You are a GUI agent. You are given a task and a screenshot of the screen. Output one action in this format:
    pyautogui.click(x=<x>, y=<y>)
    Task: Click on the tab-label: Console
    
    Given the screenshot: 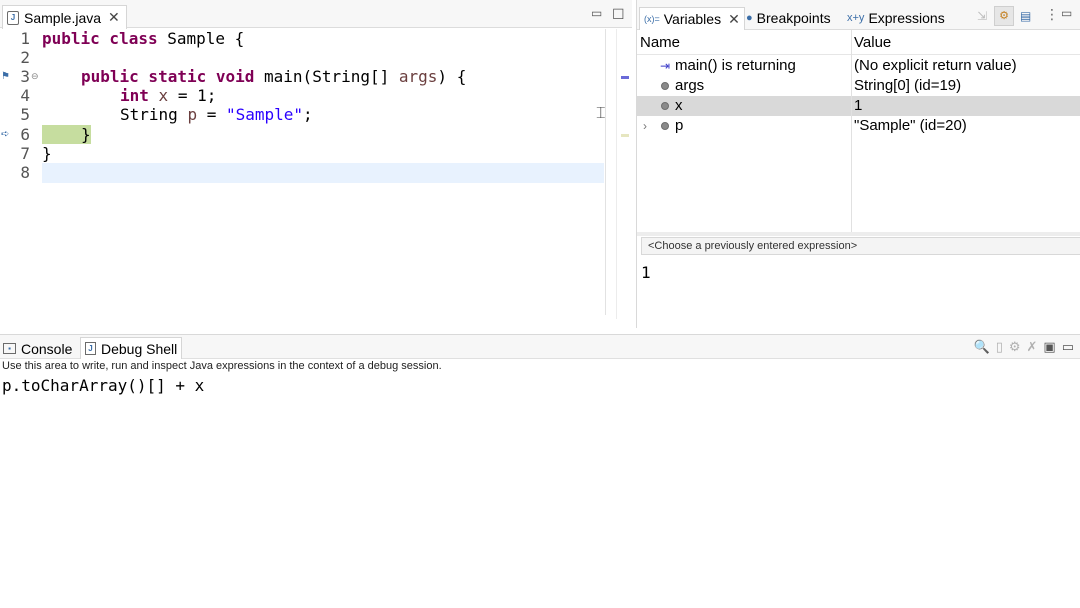 What is the action you would take?
    pyautogui.click(x=47, y=348)
    